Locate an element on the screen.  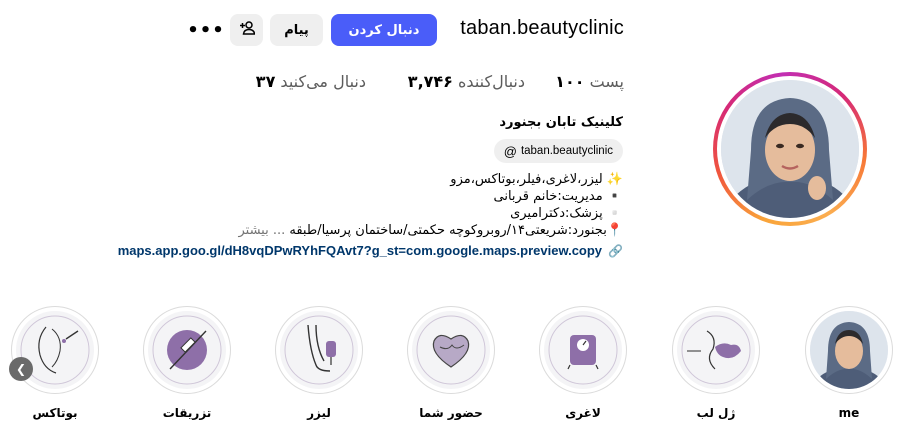
stat-followers: ۳,۷۴۶ دنبال‌کننده is located at coordinates (466, 81).